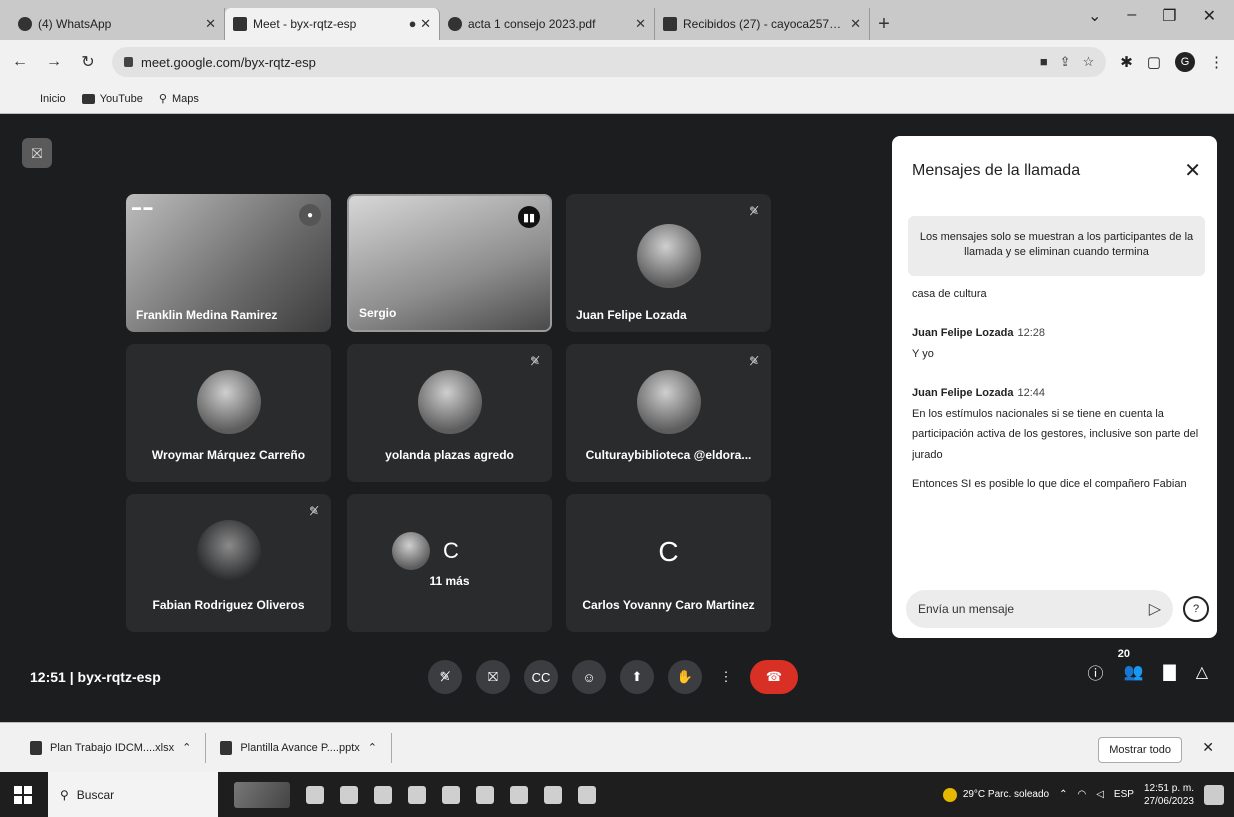 Image resolution: width=1234 pixels, height=817 pixels. What do you see at coordinates (1126, 62) in the screenshot?
I see `extensions-icon: ✱` at bounding box center [1126, 62].